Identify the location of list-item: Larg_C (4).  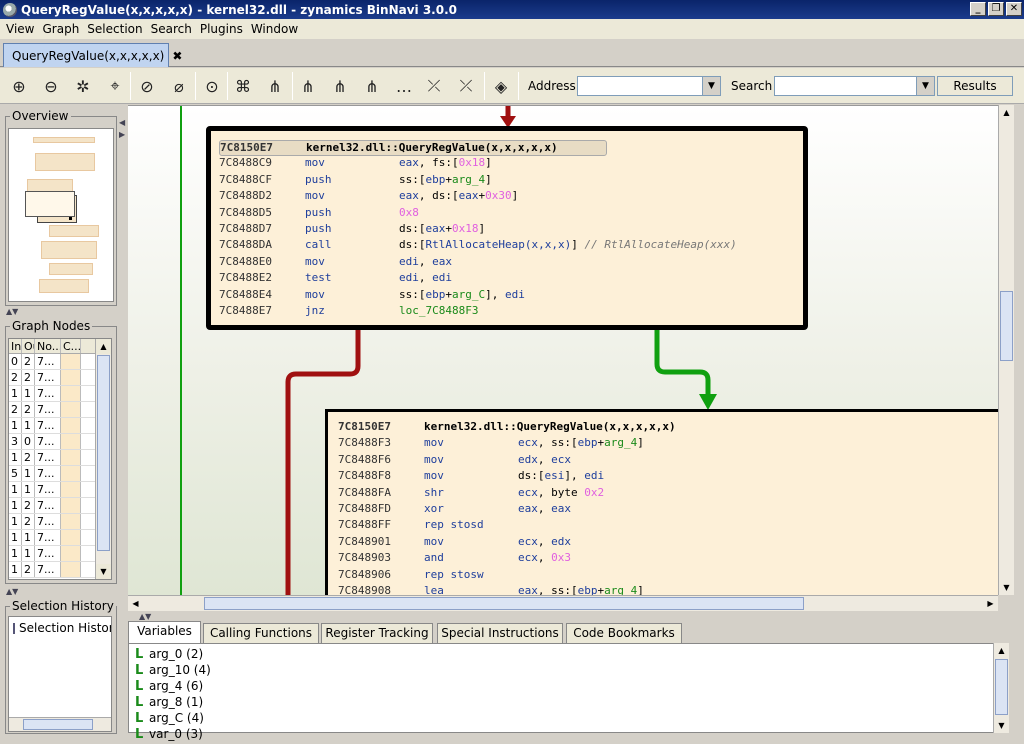
(568, 718).